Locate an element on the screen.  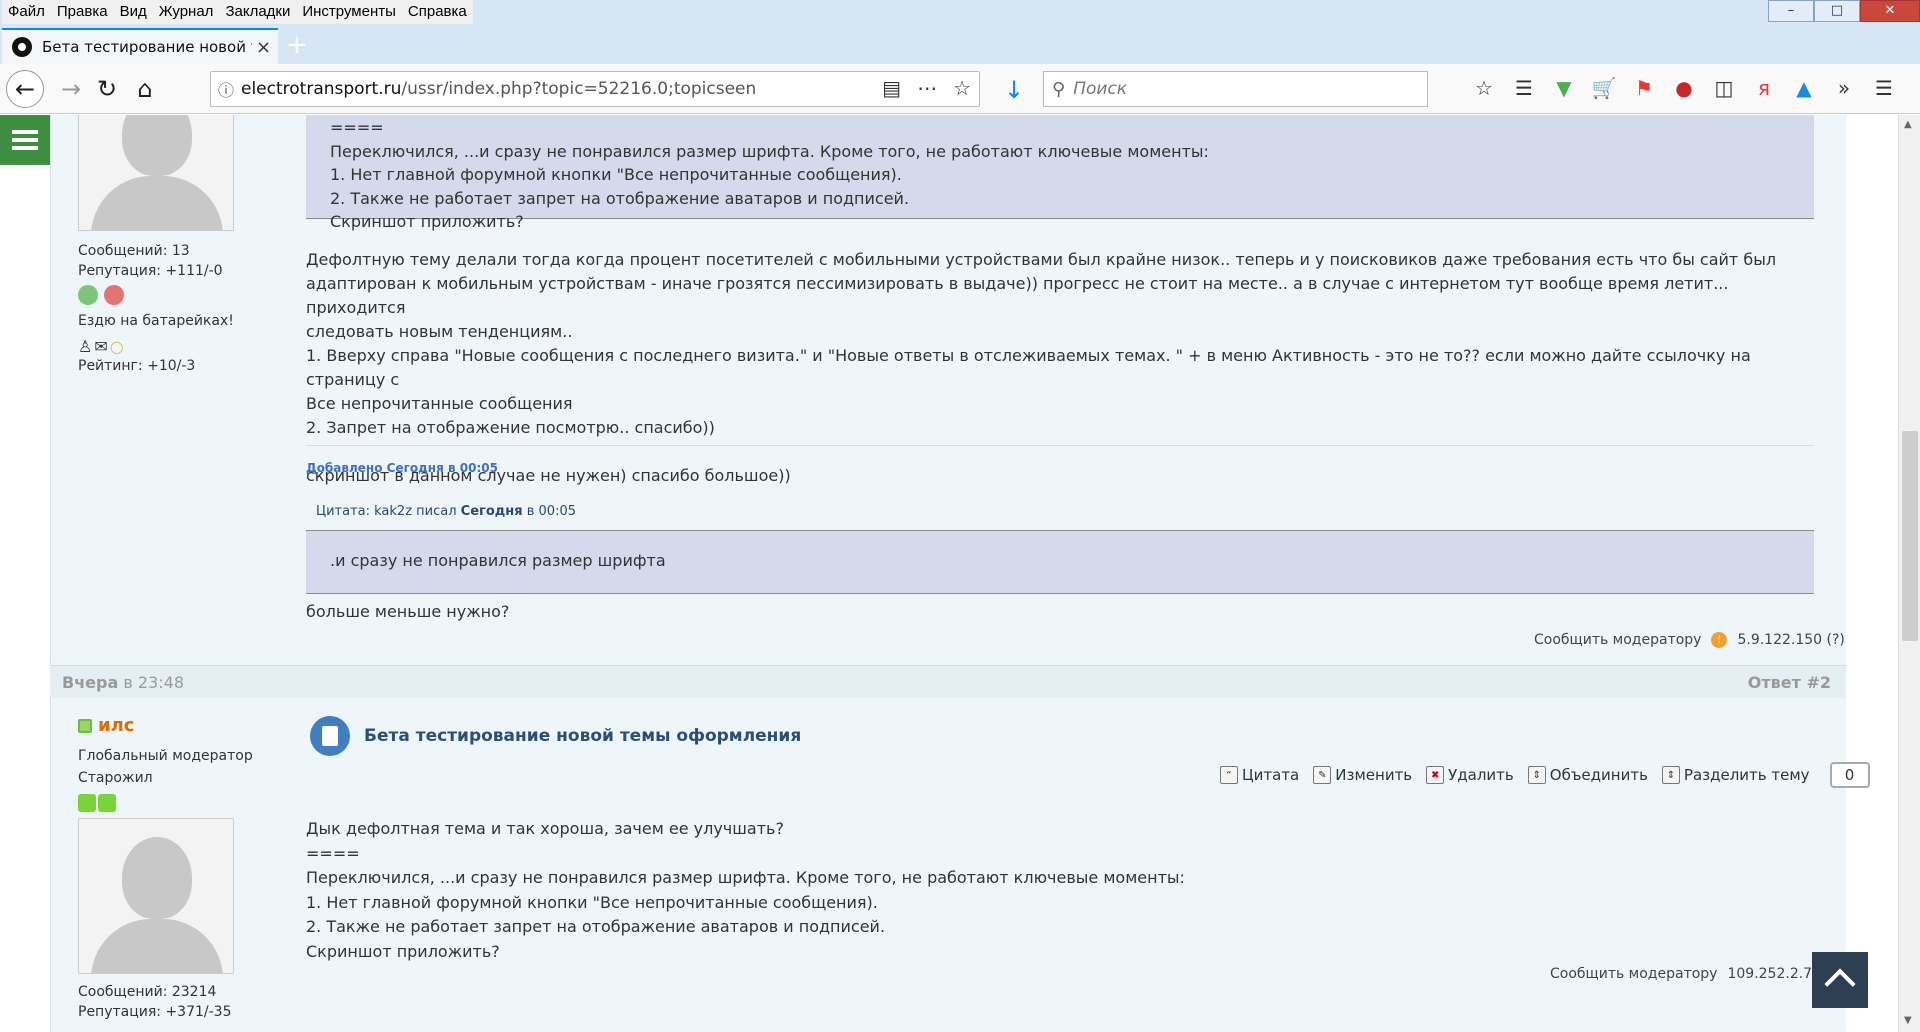
menu-history: Журнал is located at coordinates (186, 12).